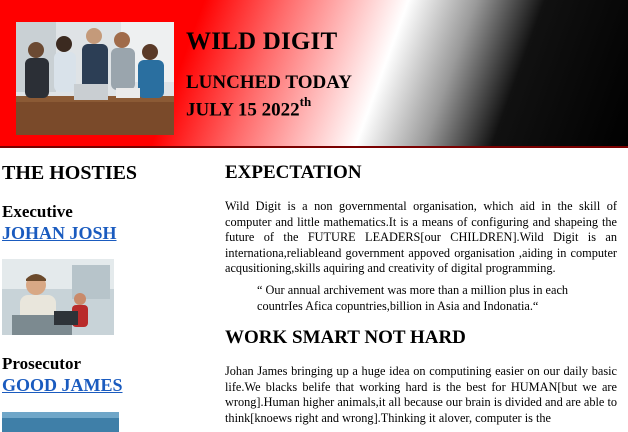 Image resolution: width=628 pixels, height=432 pixels. I want to click on expectation-heading: EXPECTATION, so click(293, 172).